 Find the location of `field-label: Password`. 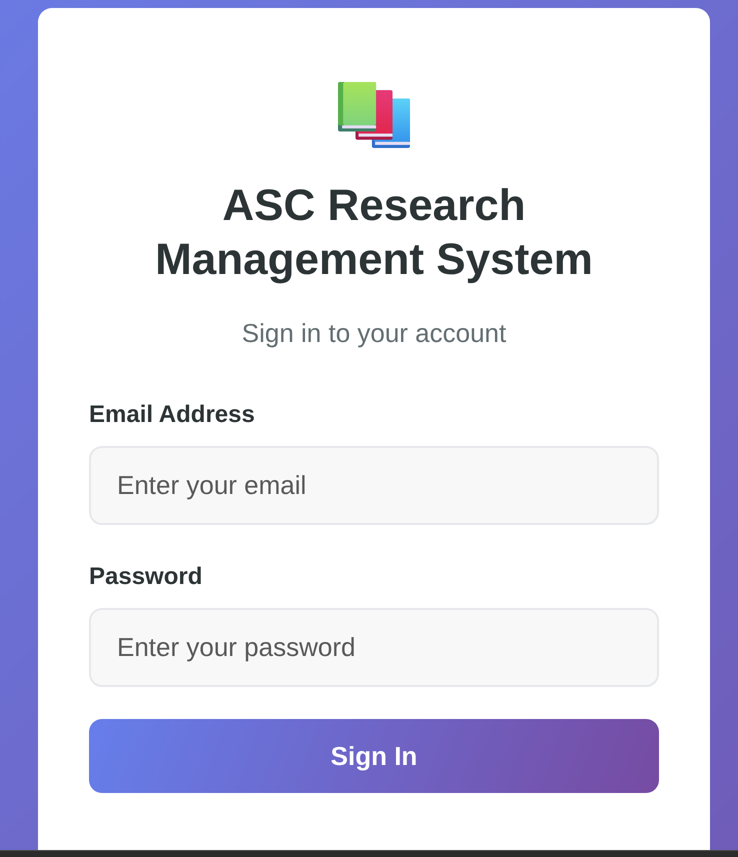

field-label: Password is located at coordinates (145, 577).